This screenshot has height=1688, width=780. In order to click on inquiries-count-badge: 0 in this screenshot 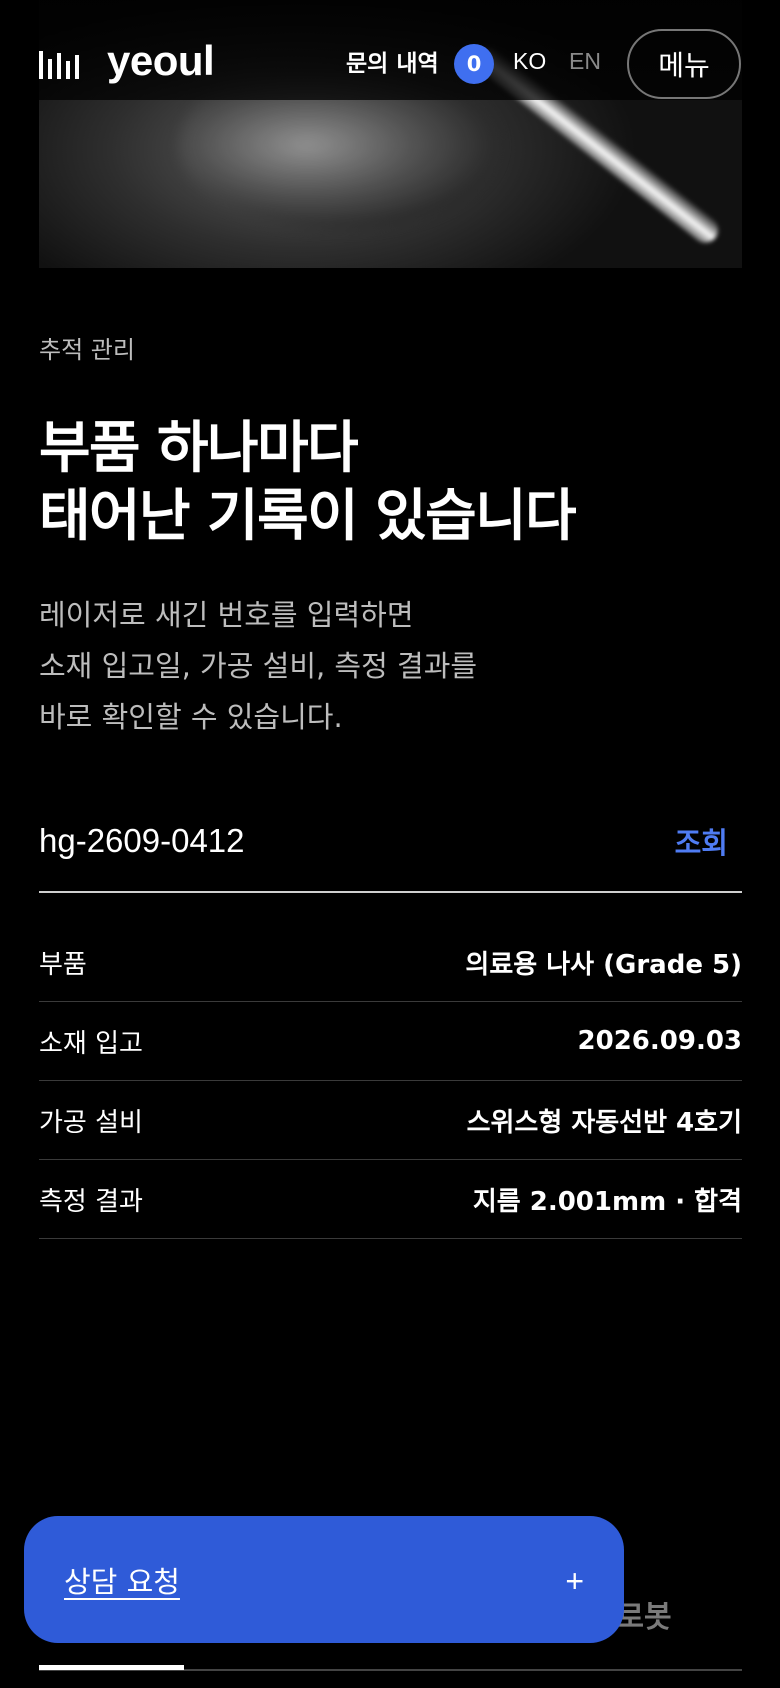, I will do `click(474, 64)`.